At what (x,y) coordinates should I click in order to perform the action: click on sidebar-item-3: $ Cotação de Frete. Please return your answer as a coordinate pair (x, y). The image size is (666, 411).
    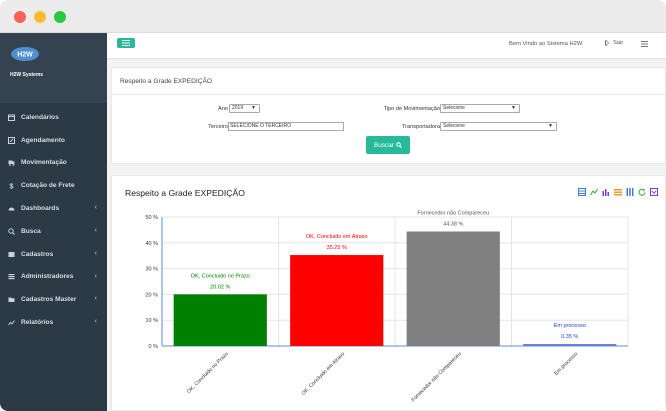
    Looking at the image, I should click on (53, 185).